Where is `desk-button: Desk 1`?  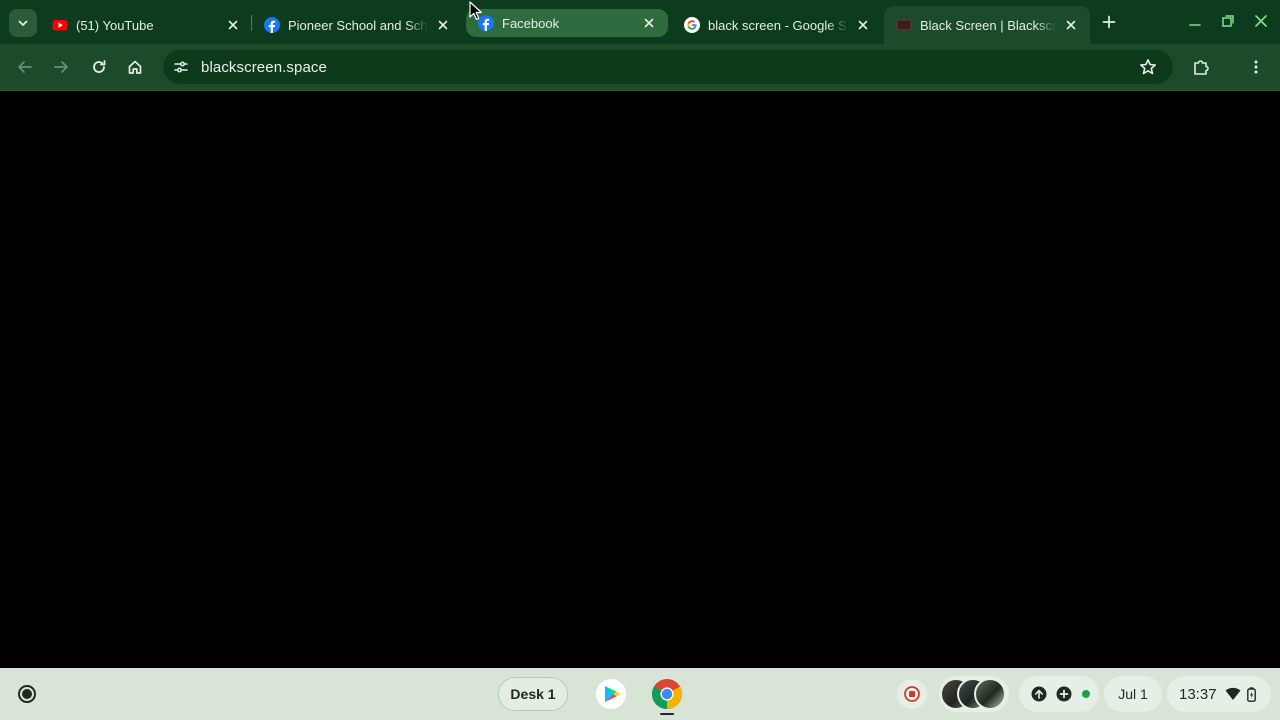
desk-button: Desk 1 is located at coordinates (533, 694).